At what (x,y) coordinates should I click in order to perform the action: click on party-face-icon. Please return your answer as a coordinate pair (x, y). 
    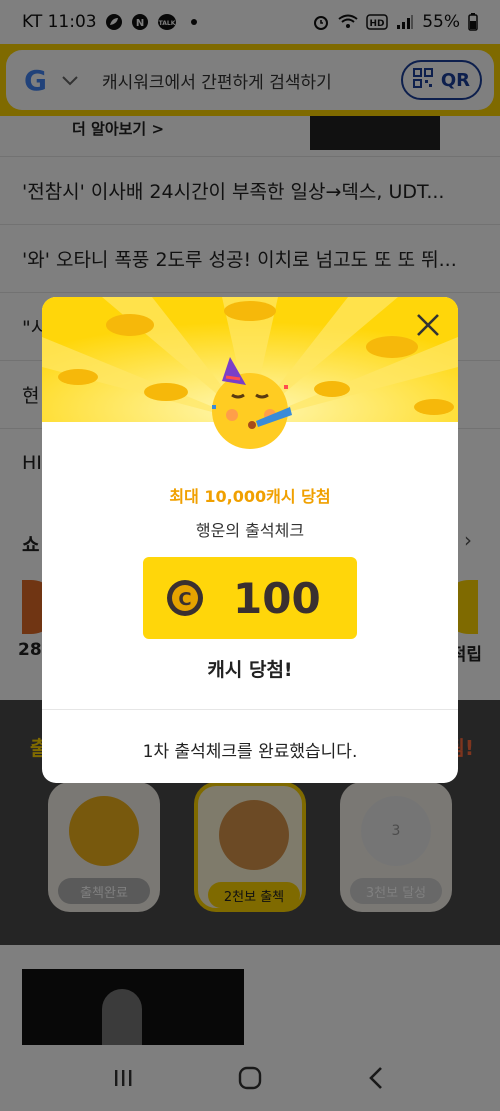
    Looking at the image, I should click on (250, 405).